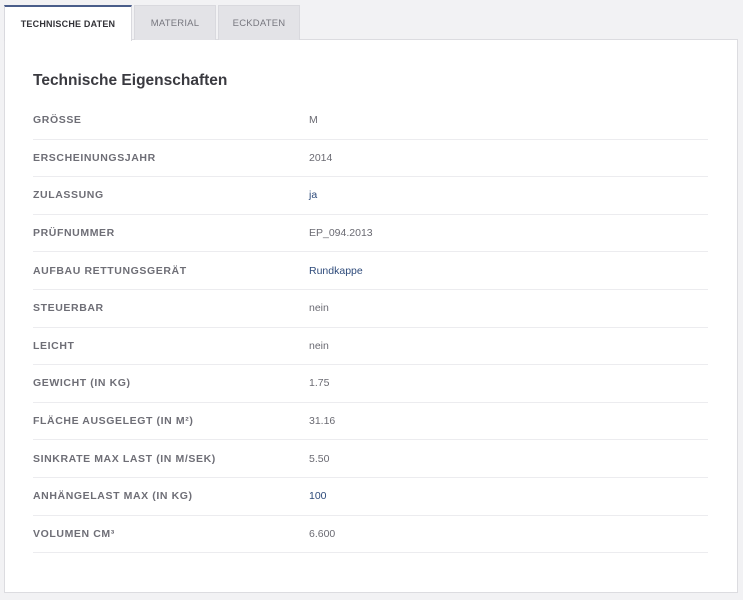 The height and width of the screenshot is (600, 743). What do you see at coordinates (74, 533) in the screenshot?
I see `spec-label: VOLUMEN CM³` at bounding box center [74, 533].